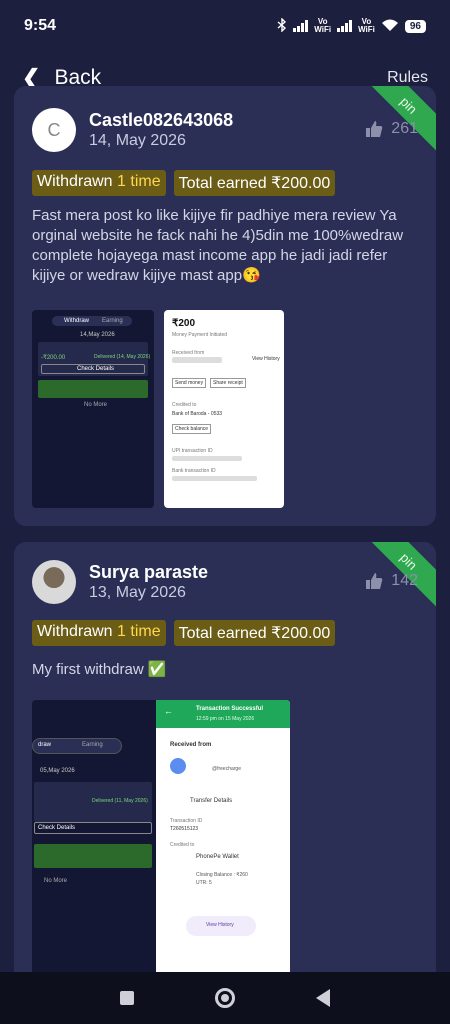 Image resolution: width=450 pixels, height=1024 pixels. What do you see at coordinates (404, 580) in the screenshot?
I see `like-count: 142` at bounding box center [404, 580].